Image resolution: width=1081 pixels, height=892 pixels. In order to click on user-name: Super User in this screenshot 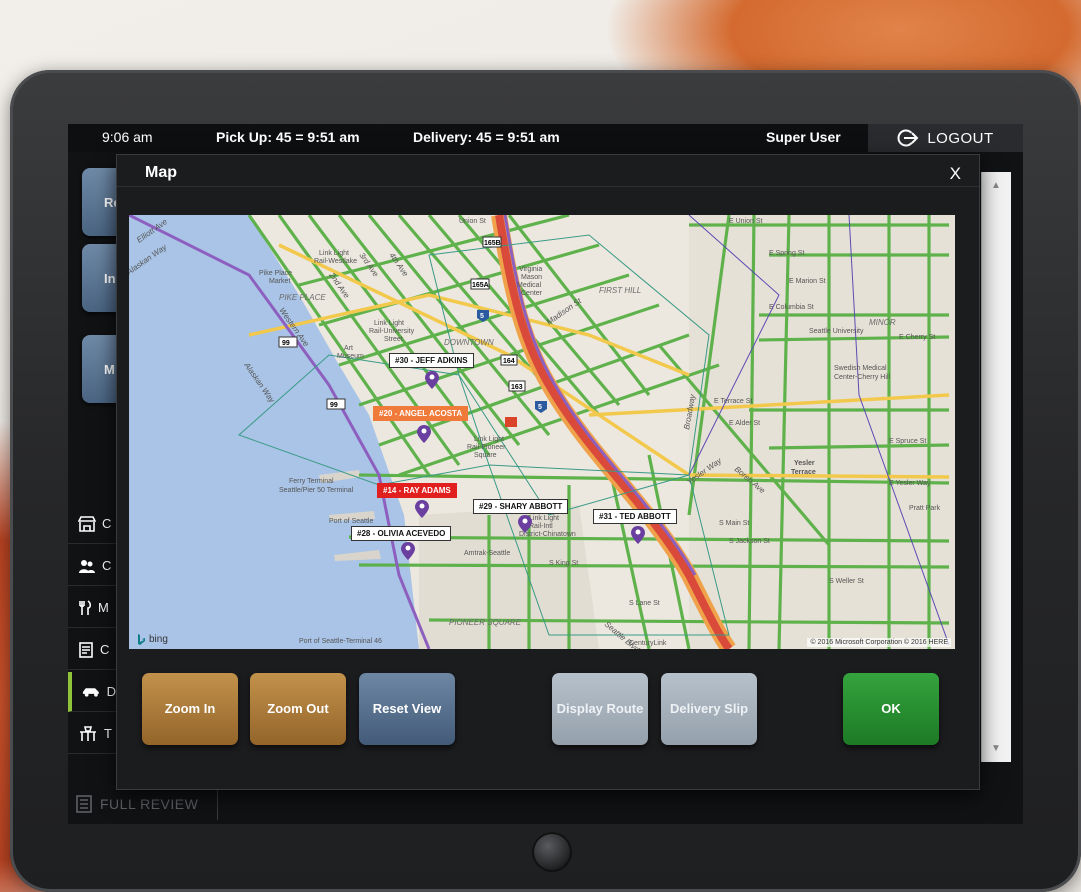, I will do `click(803, 137)`.